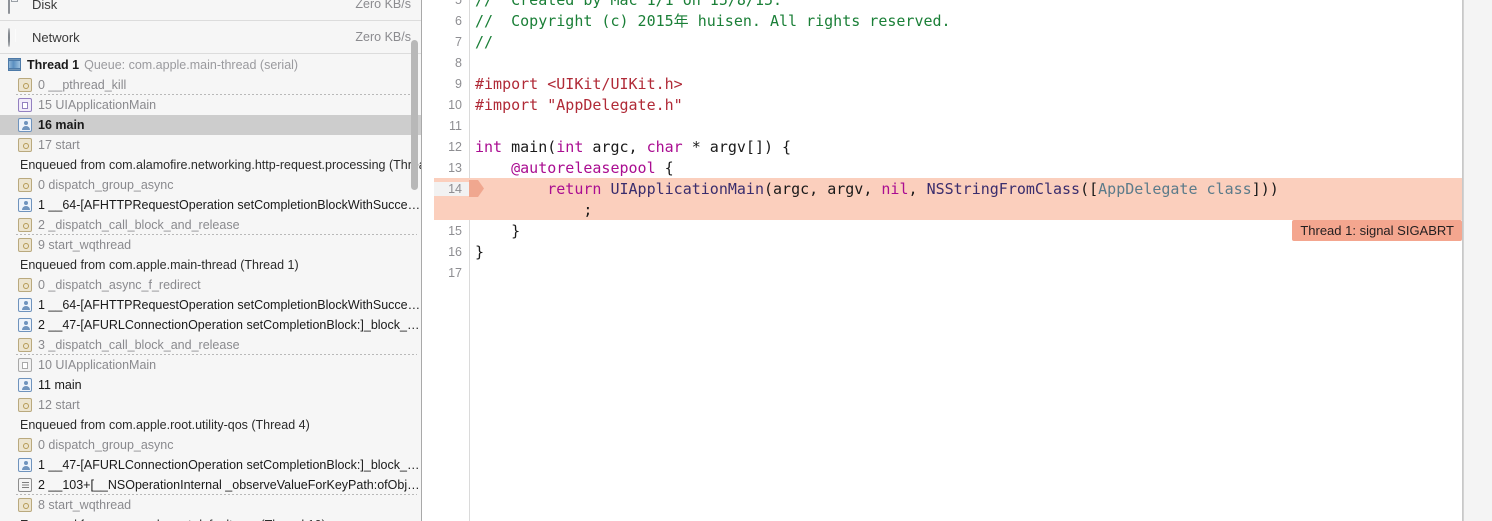 The image size is (1492, 521). Describe the element at coordinates (383, 5) in the screenshot. I see `gauge-value: Zero KB/s` at that location.